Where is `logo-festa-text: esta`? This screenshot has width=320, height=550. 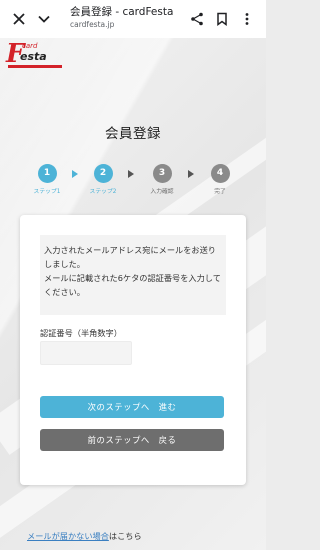 logo-festa-text: esta is located at coordinates (33, 56).